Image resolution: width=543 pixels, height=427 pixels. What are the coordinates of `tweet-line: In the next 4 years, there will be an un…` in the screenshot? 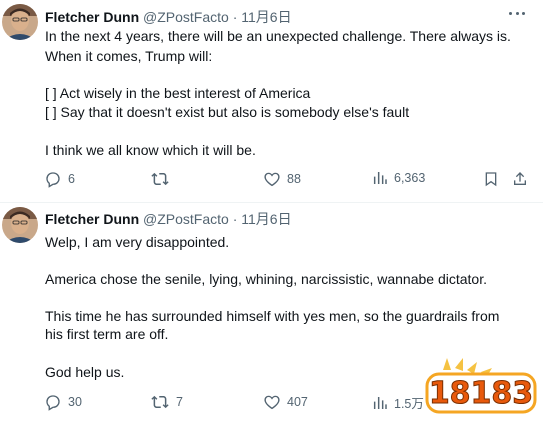 It's located at (278, 36).